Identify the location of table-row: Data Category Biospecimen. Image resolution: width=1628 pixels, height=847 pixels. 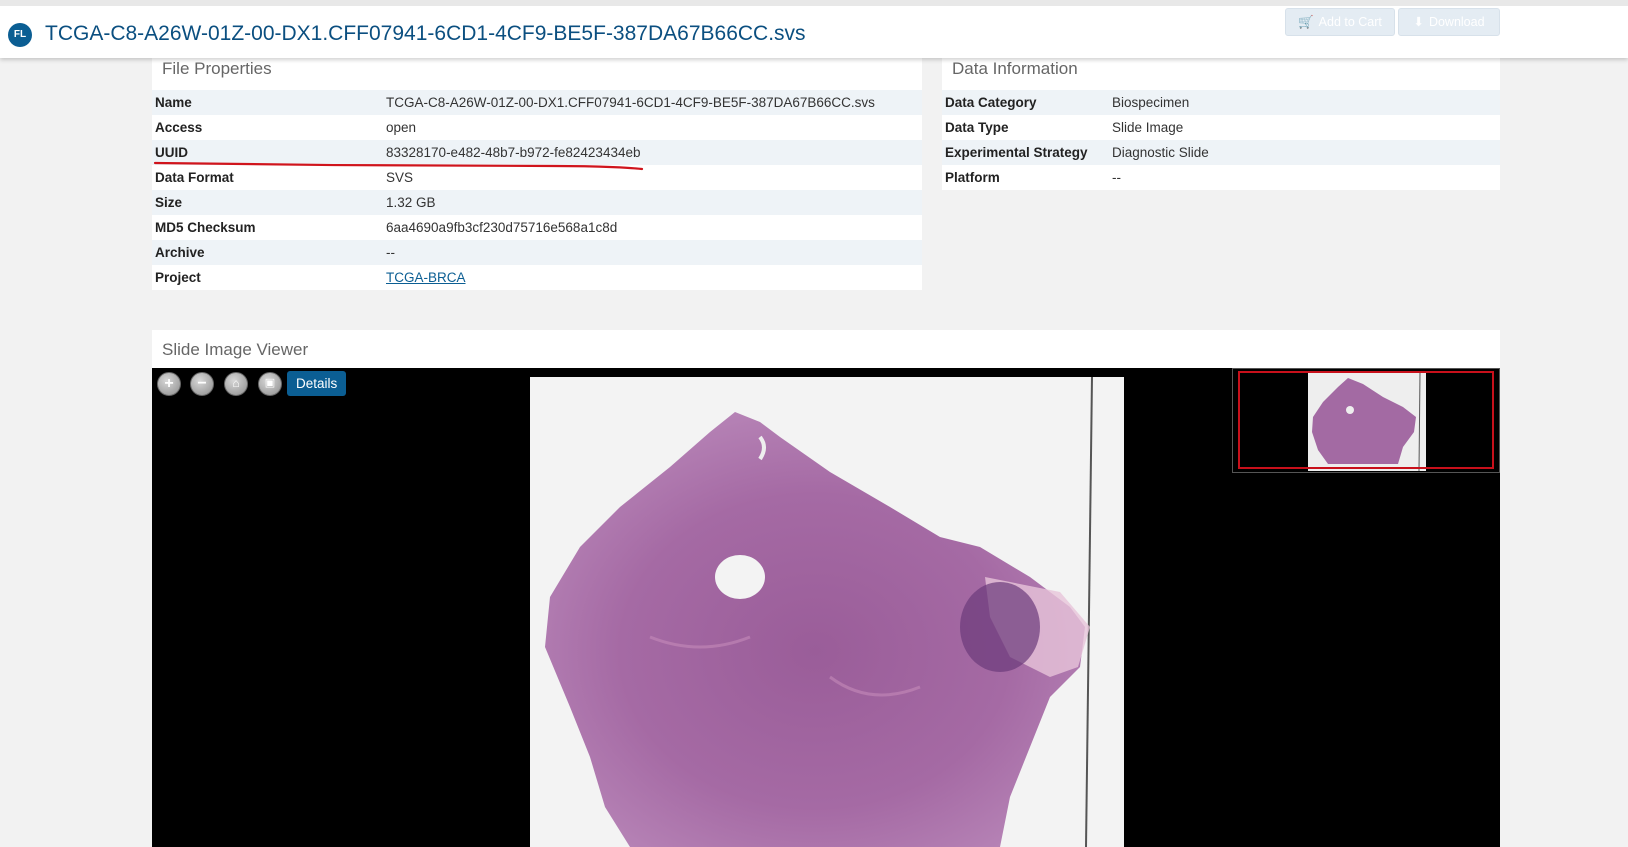
(1221, 102).